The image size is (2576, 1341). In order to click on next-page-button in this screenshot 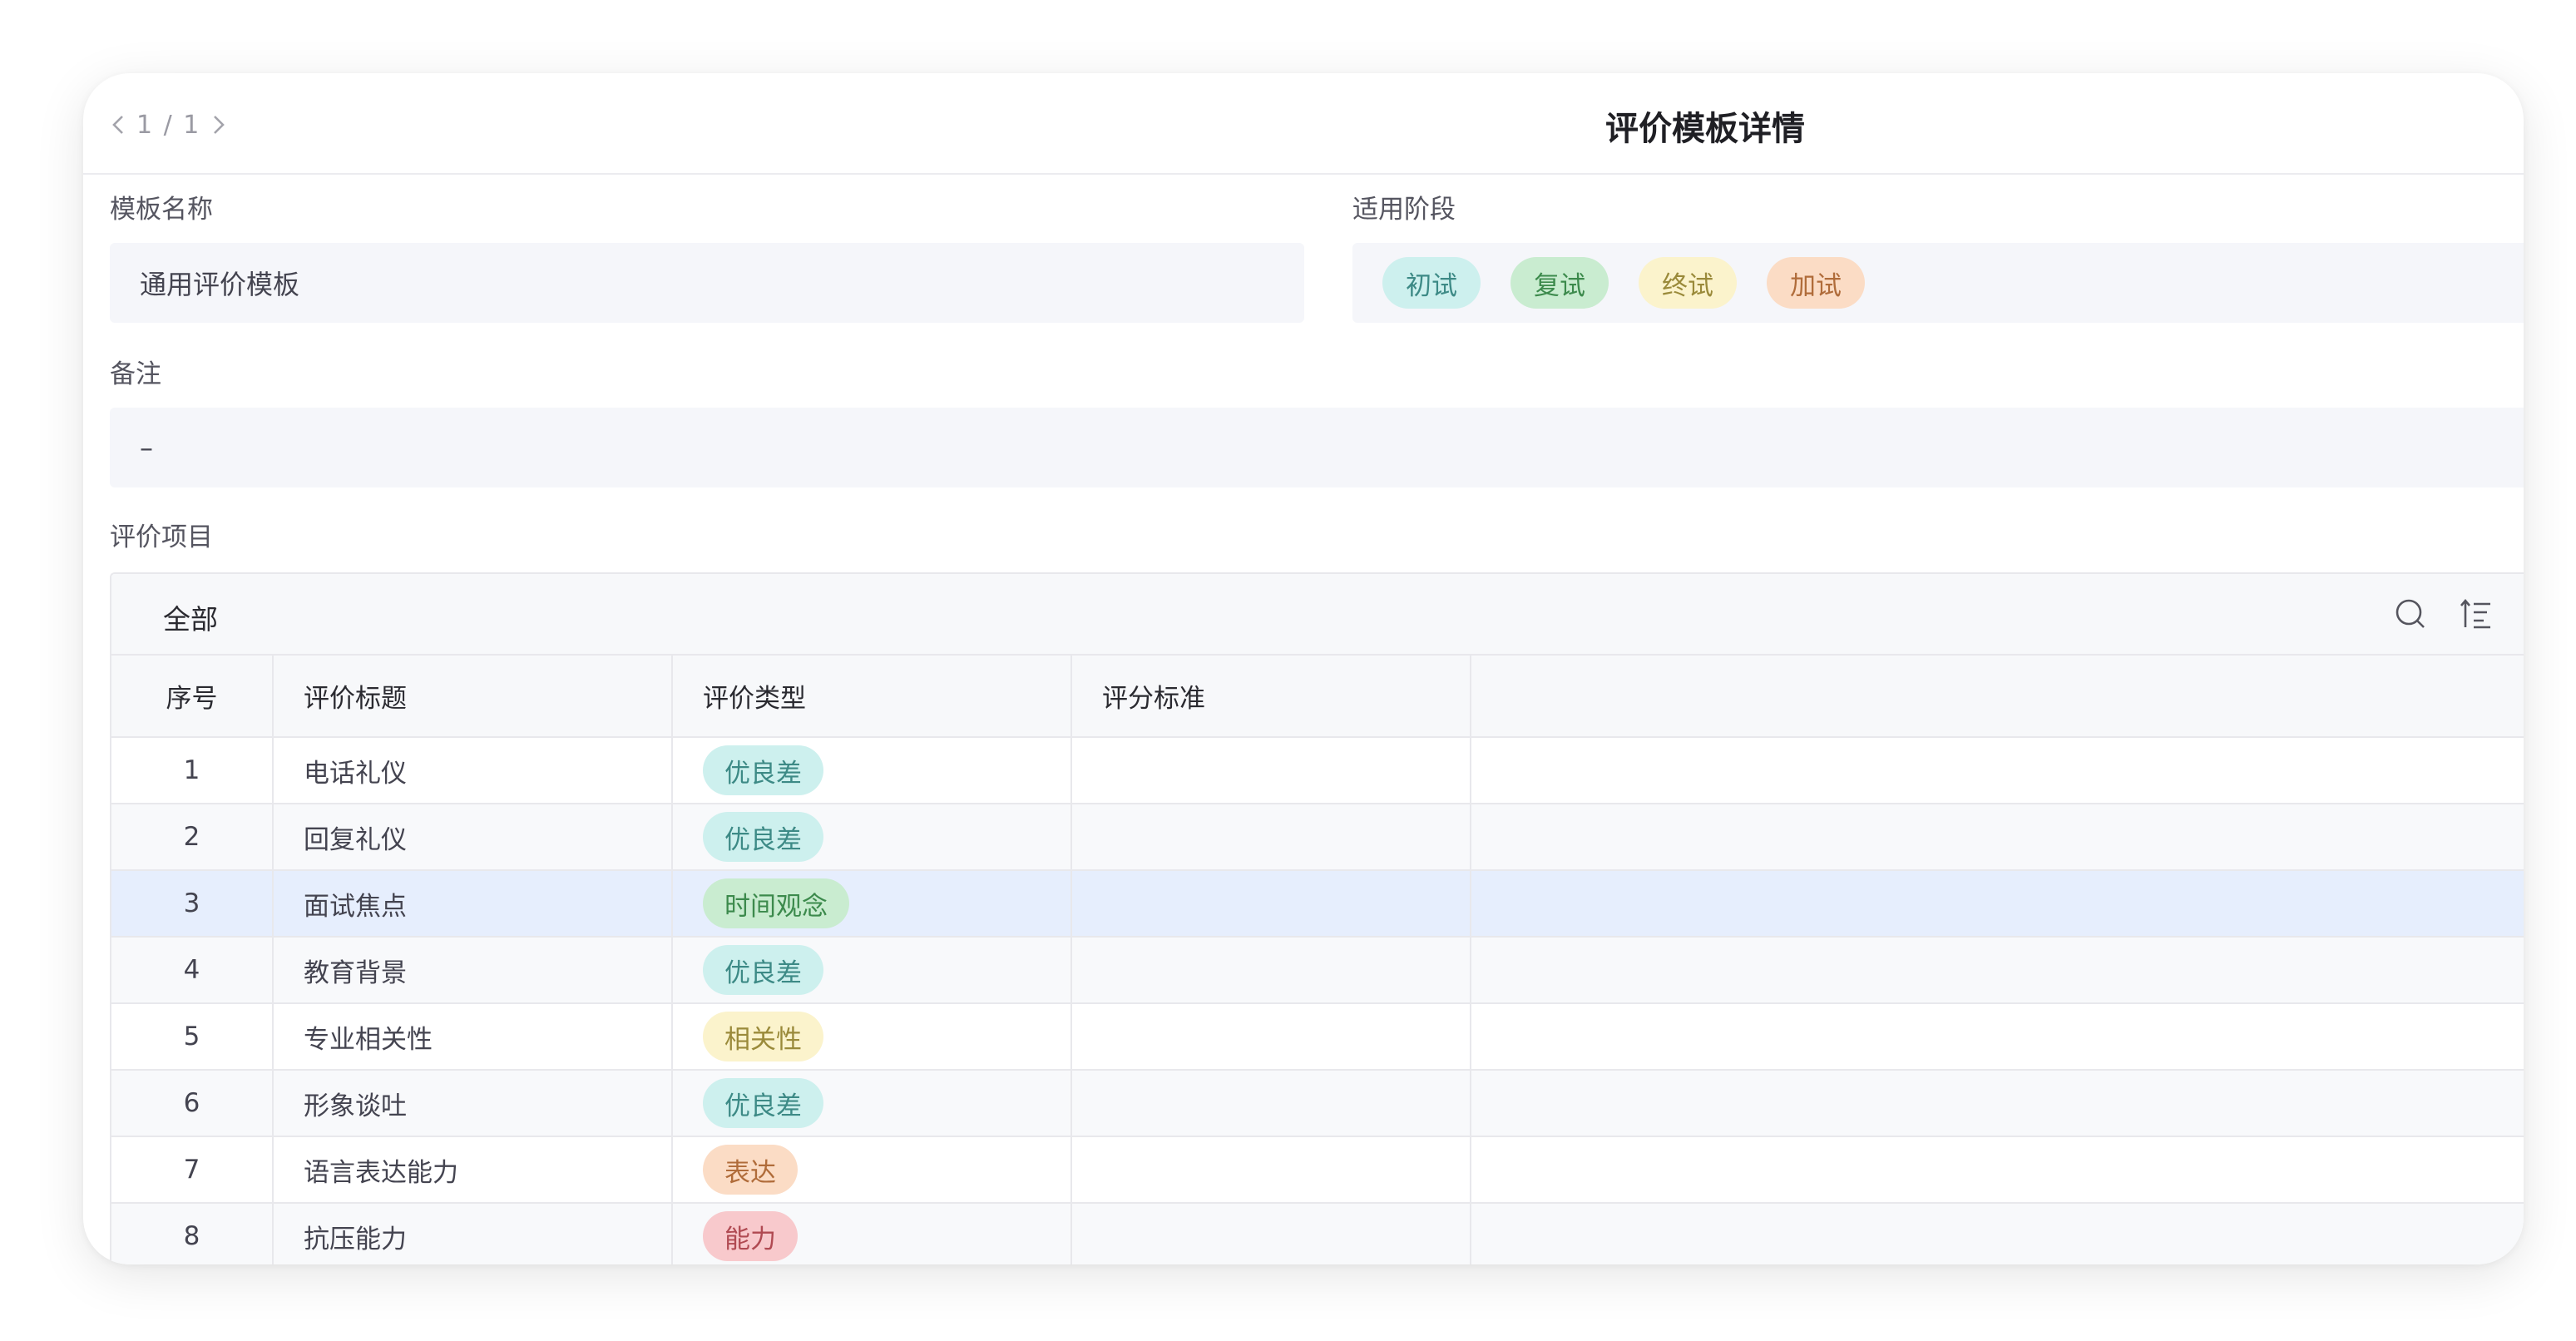, I will do `click(219, 124)`.